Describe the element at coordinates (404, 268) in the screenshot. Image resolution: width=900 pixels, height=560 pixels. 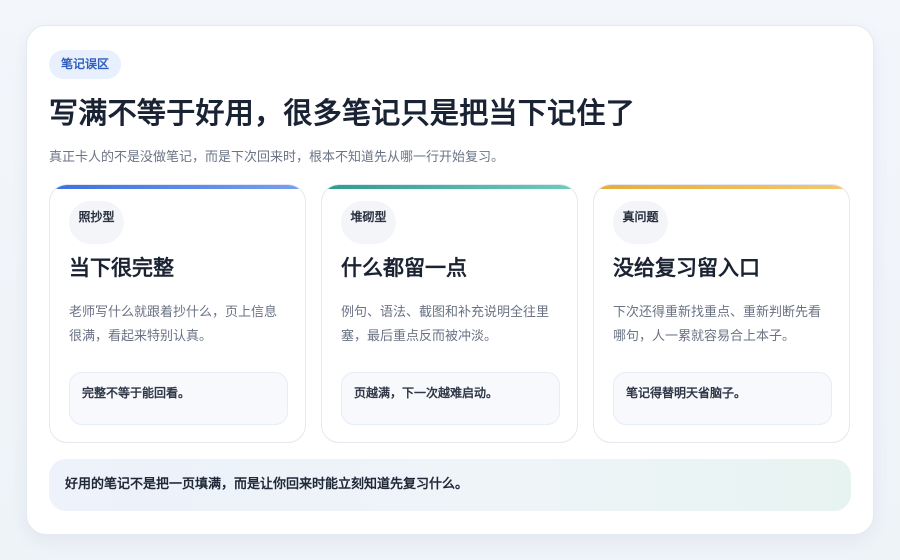
I see `card-heading: 什么都留一点` at that location.